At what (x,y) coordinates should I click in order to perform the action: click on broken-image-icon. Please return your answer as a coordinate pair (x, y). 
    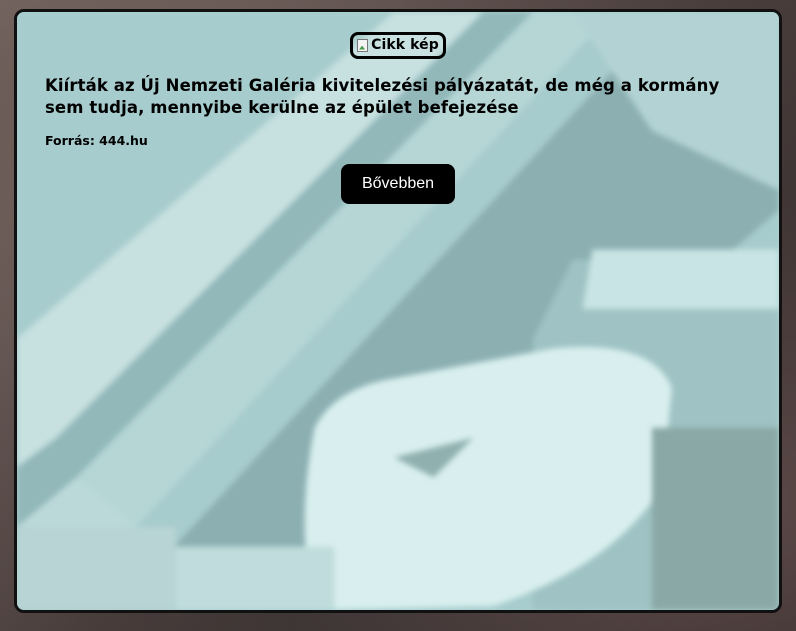
    Looking at the image, I should click on (363, 45).